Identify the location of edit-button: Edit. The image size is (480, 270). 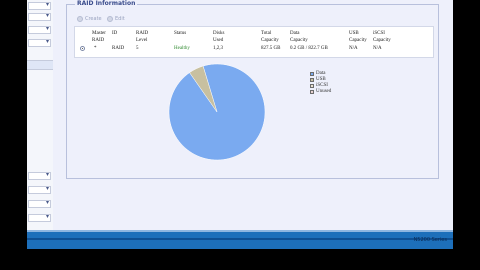
(116, 19).